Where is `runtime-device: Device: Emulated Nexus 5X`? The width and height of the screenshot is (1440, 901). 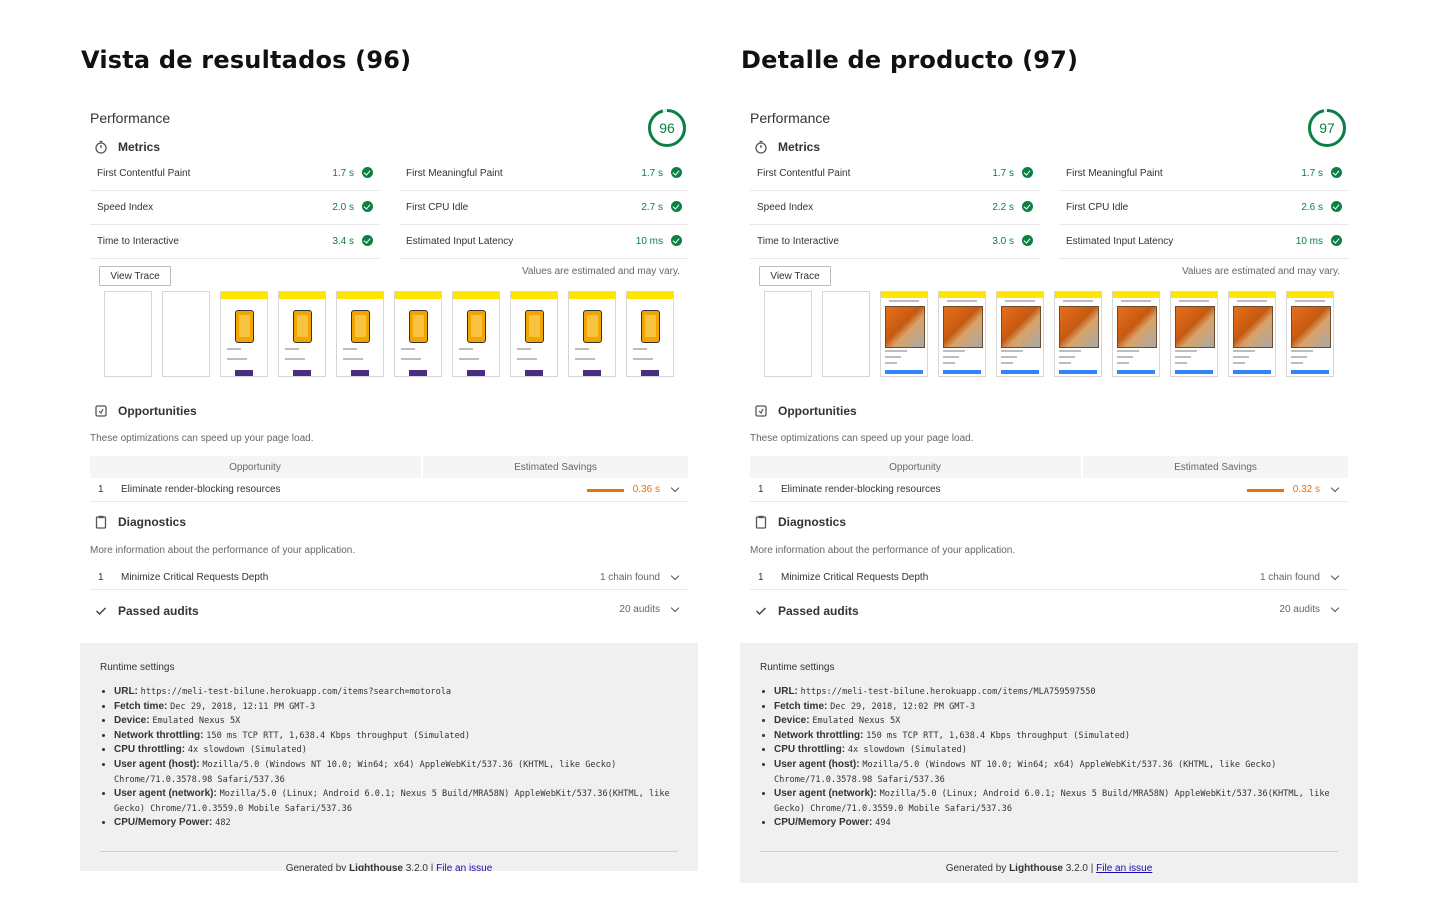
runtime-device: Device: Emulated Nexus 5X is located at coordinates (394, 721).